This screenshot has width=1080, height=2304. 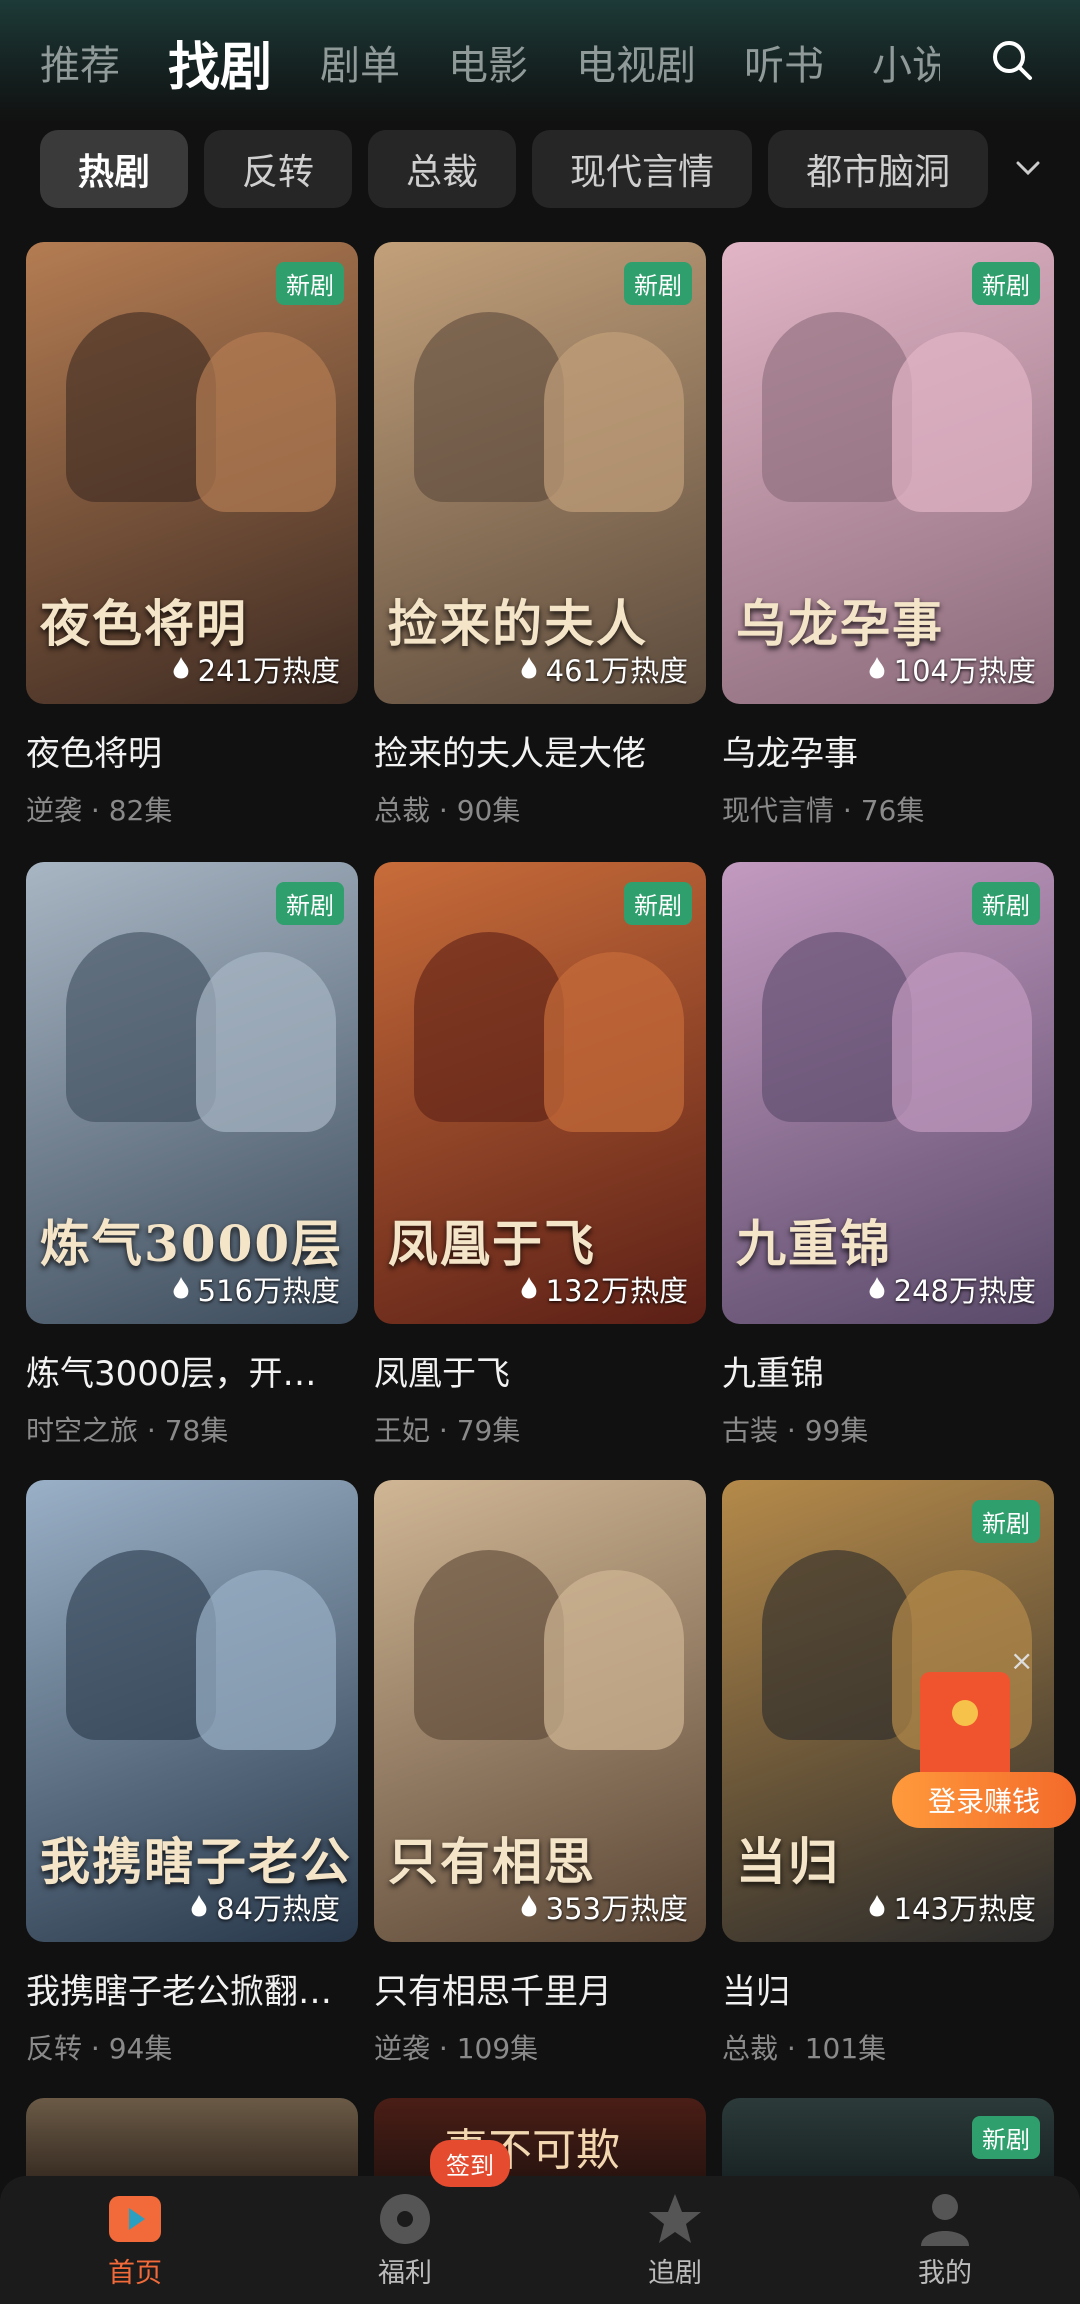 I want to click on heat-count: 516万热度, so click(x=256, y=1289).